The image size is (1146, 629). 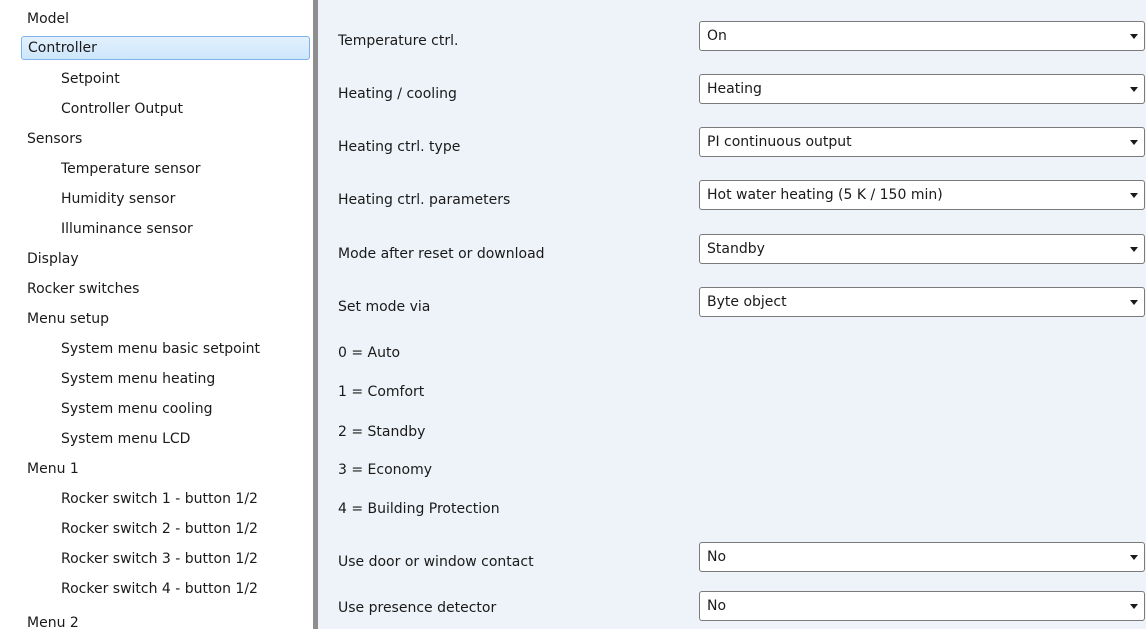 I want to click on heating-cooling-label: Heating / cooling, so click(x=397, y=94).